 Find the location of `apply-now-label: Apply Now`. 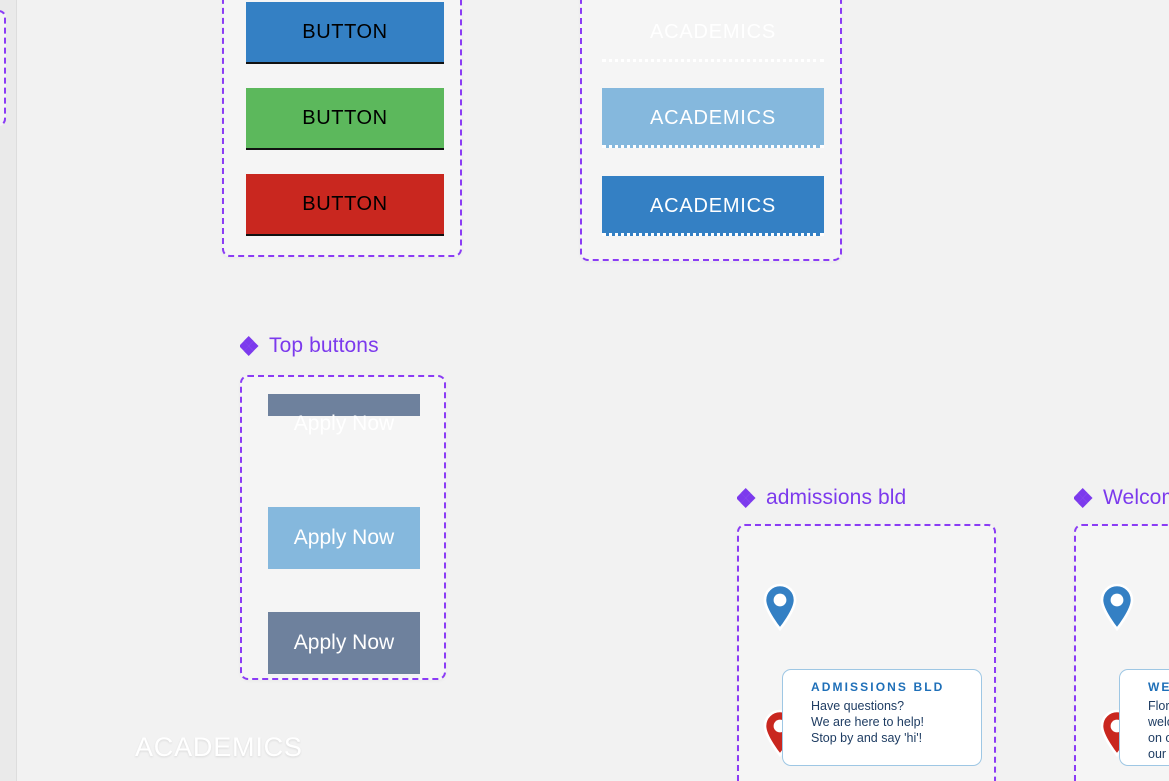

apply-now-label: Apply Now is located at coordinates (344, 423).